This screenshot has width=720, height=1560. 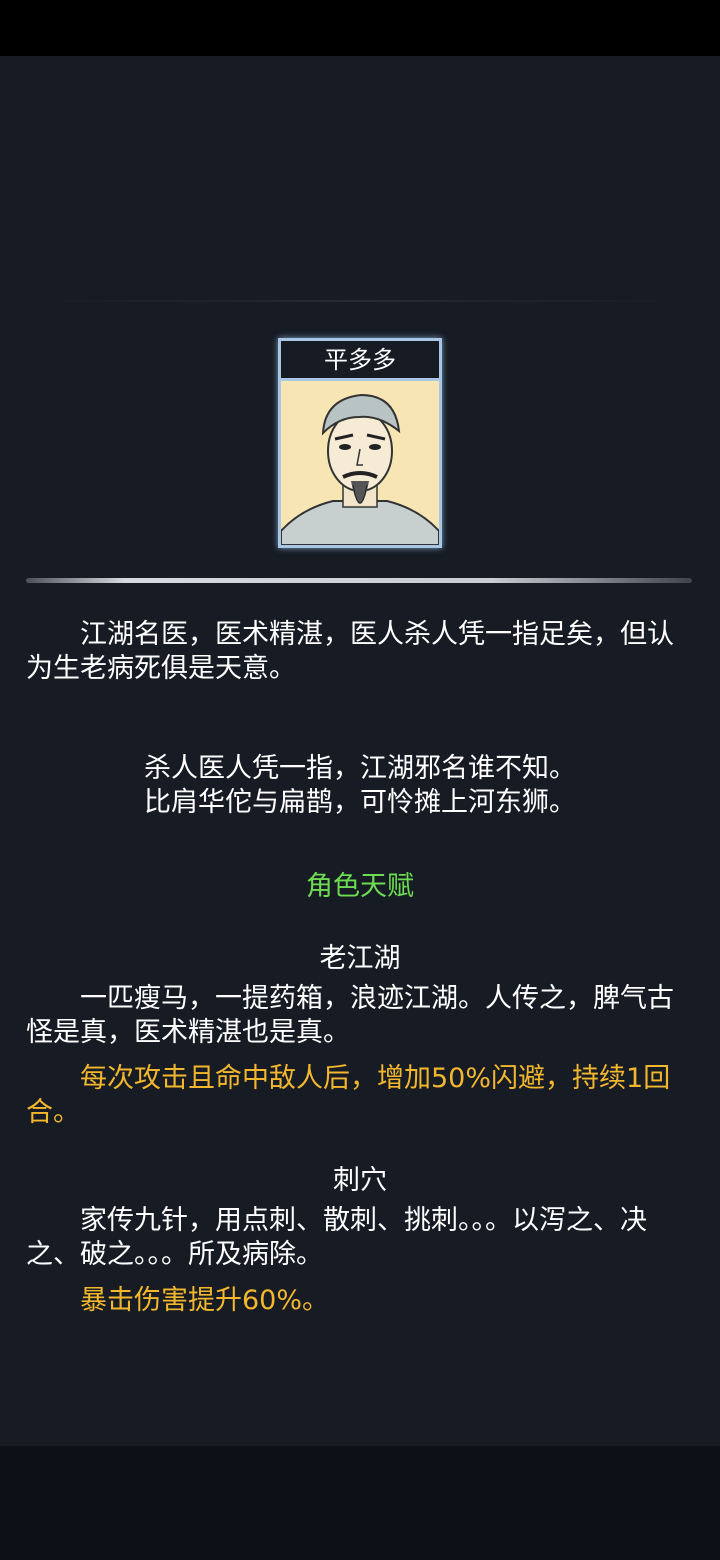 I want to click on talent-name: 刺穴, so click(x=360, y=1180).